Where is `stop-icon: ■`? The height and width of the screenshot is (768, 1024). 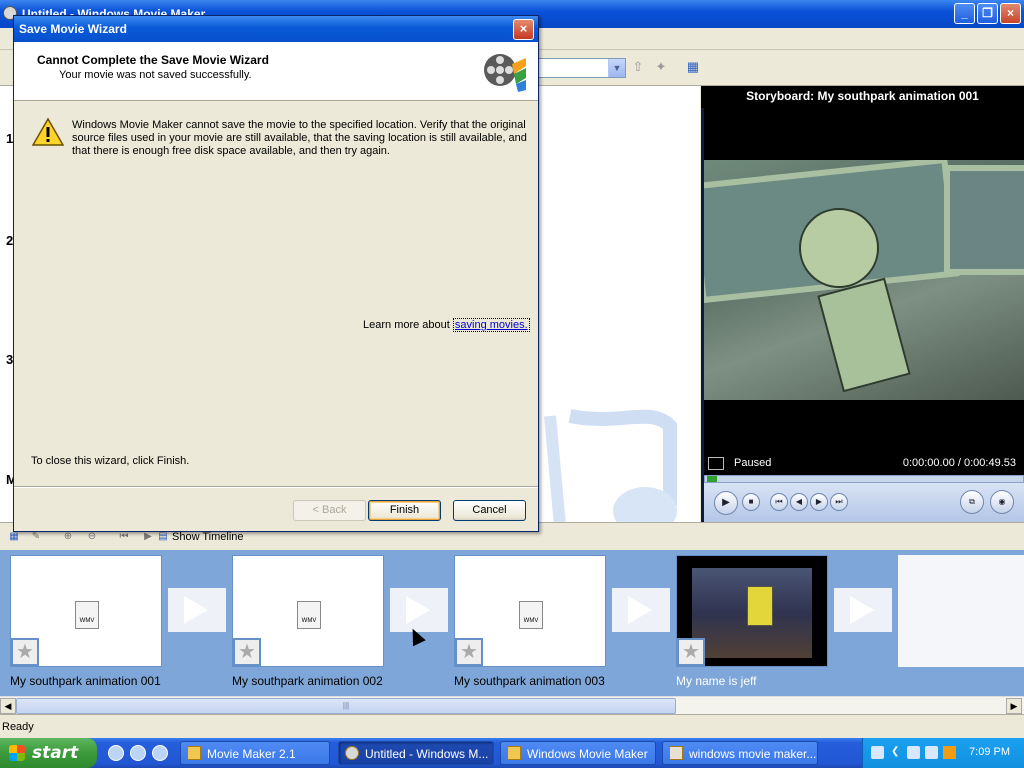 stop-icon: ■ is located at coordinates (751, 502).